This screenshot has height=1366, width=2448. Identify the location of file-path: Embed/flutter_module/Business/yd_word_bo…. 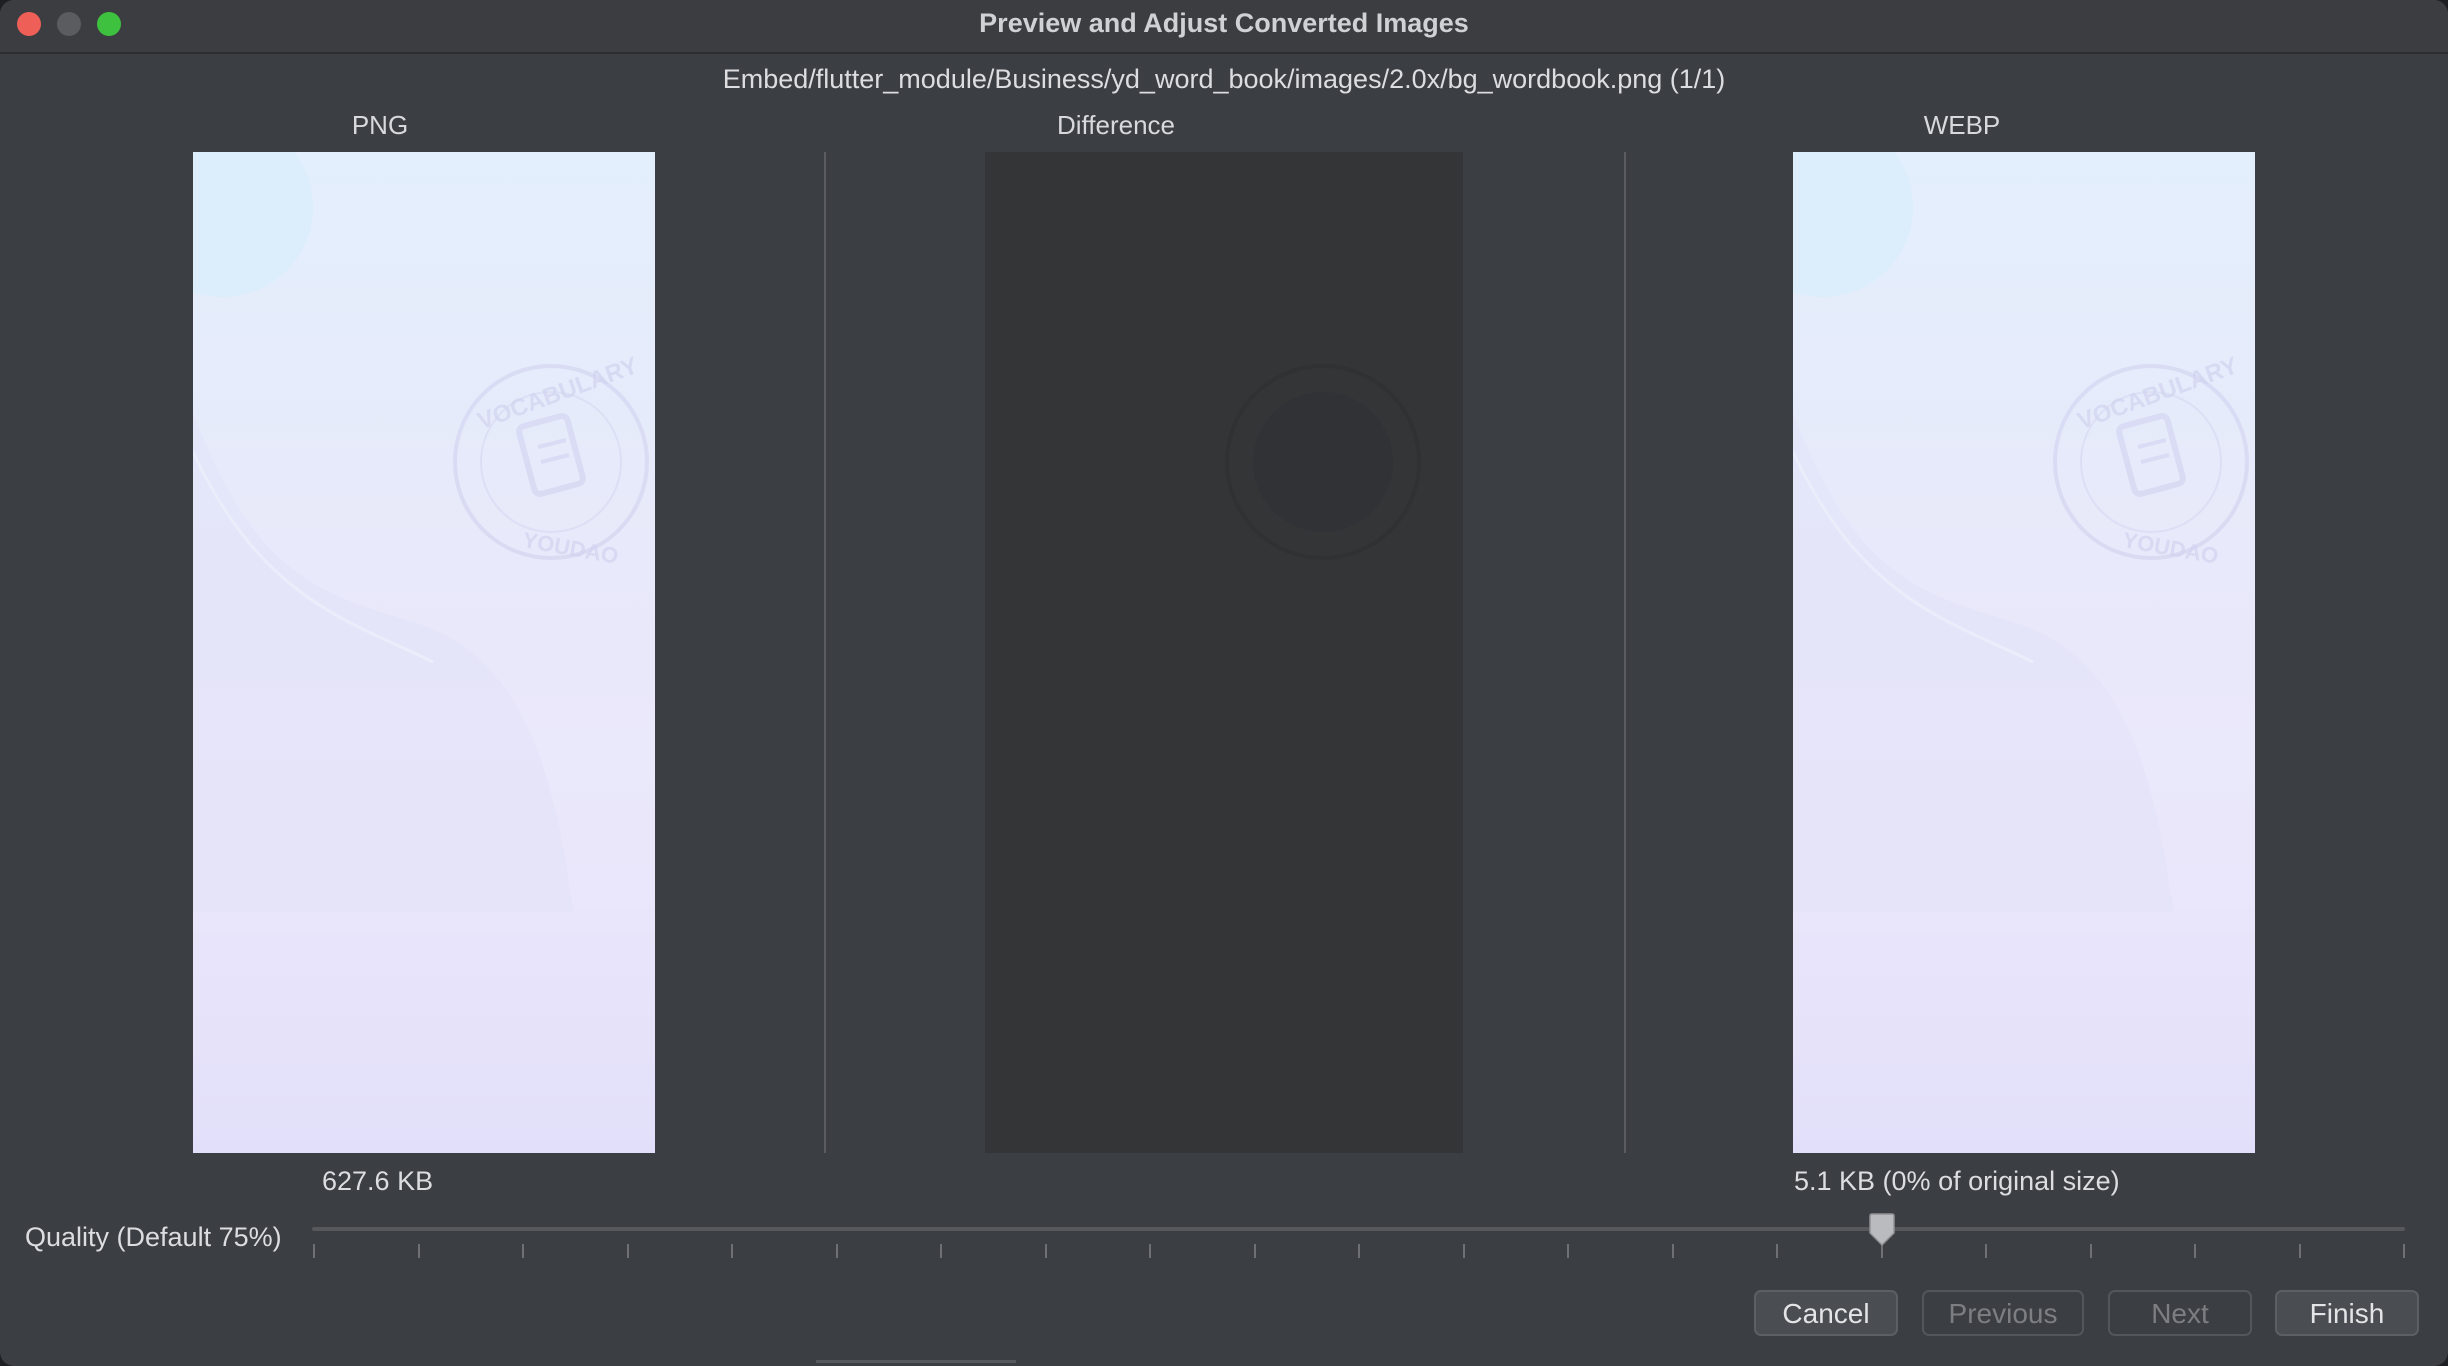
(1224, 79).